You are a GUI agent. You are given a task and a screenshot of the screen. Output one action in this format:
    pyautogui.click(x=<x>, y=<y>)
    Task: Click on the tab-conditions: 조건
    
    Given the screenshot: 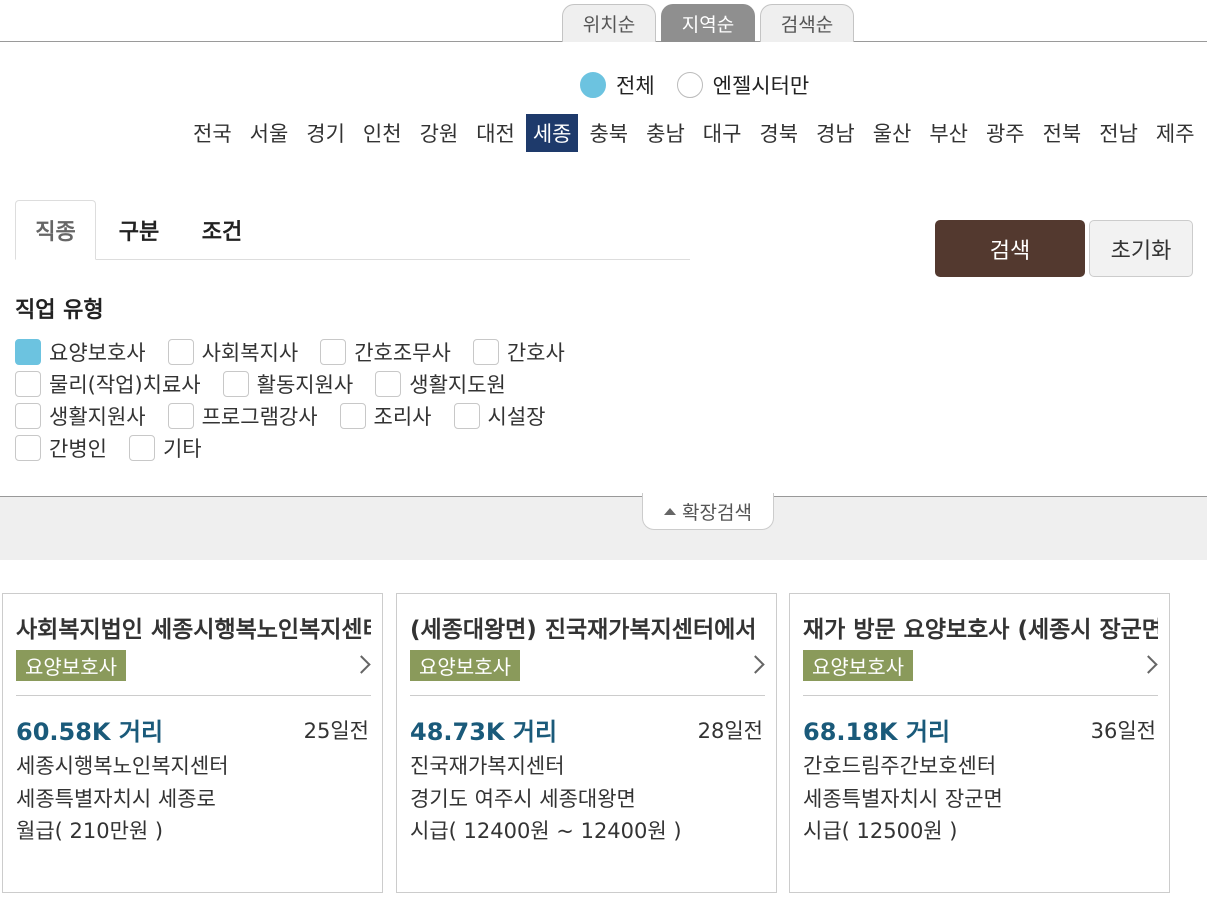 What is the action you would take?
    pyautogui.click(x=222, y=230)
    